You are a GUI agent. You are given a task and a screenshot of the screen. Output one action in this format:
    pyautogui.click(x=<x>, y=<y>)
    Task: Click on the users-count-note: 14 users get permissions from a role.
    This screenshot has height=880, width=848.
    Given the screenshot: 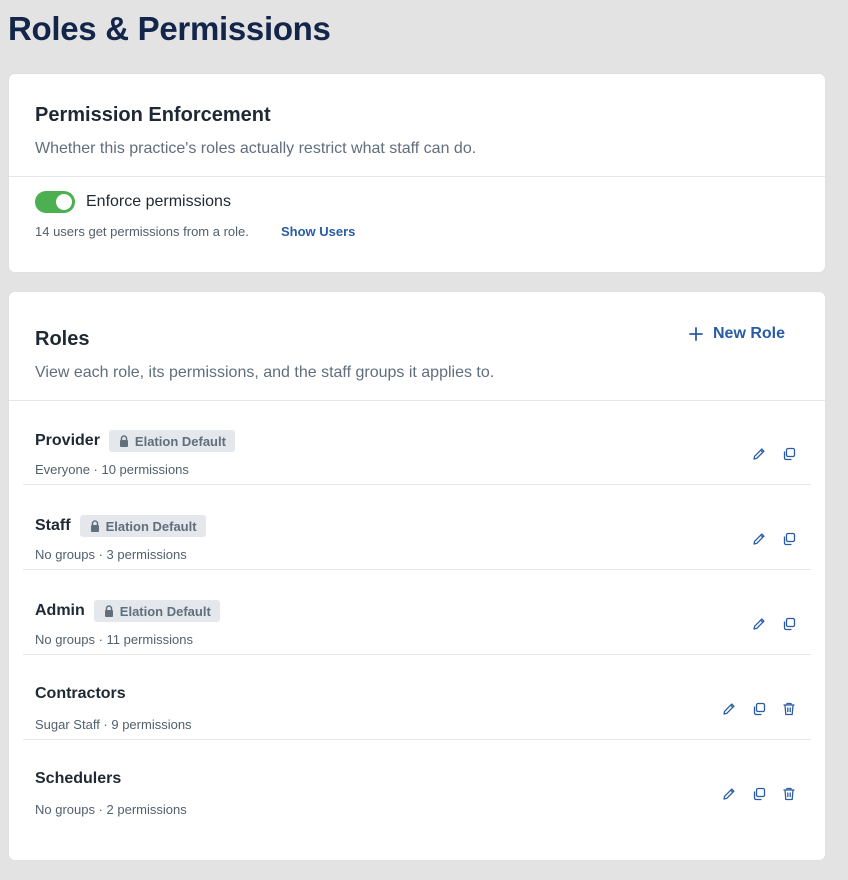 What is the action you would take?
    pyautogui.click(x=142, y=231)
    